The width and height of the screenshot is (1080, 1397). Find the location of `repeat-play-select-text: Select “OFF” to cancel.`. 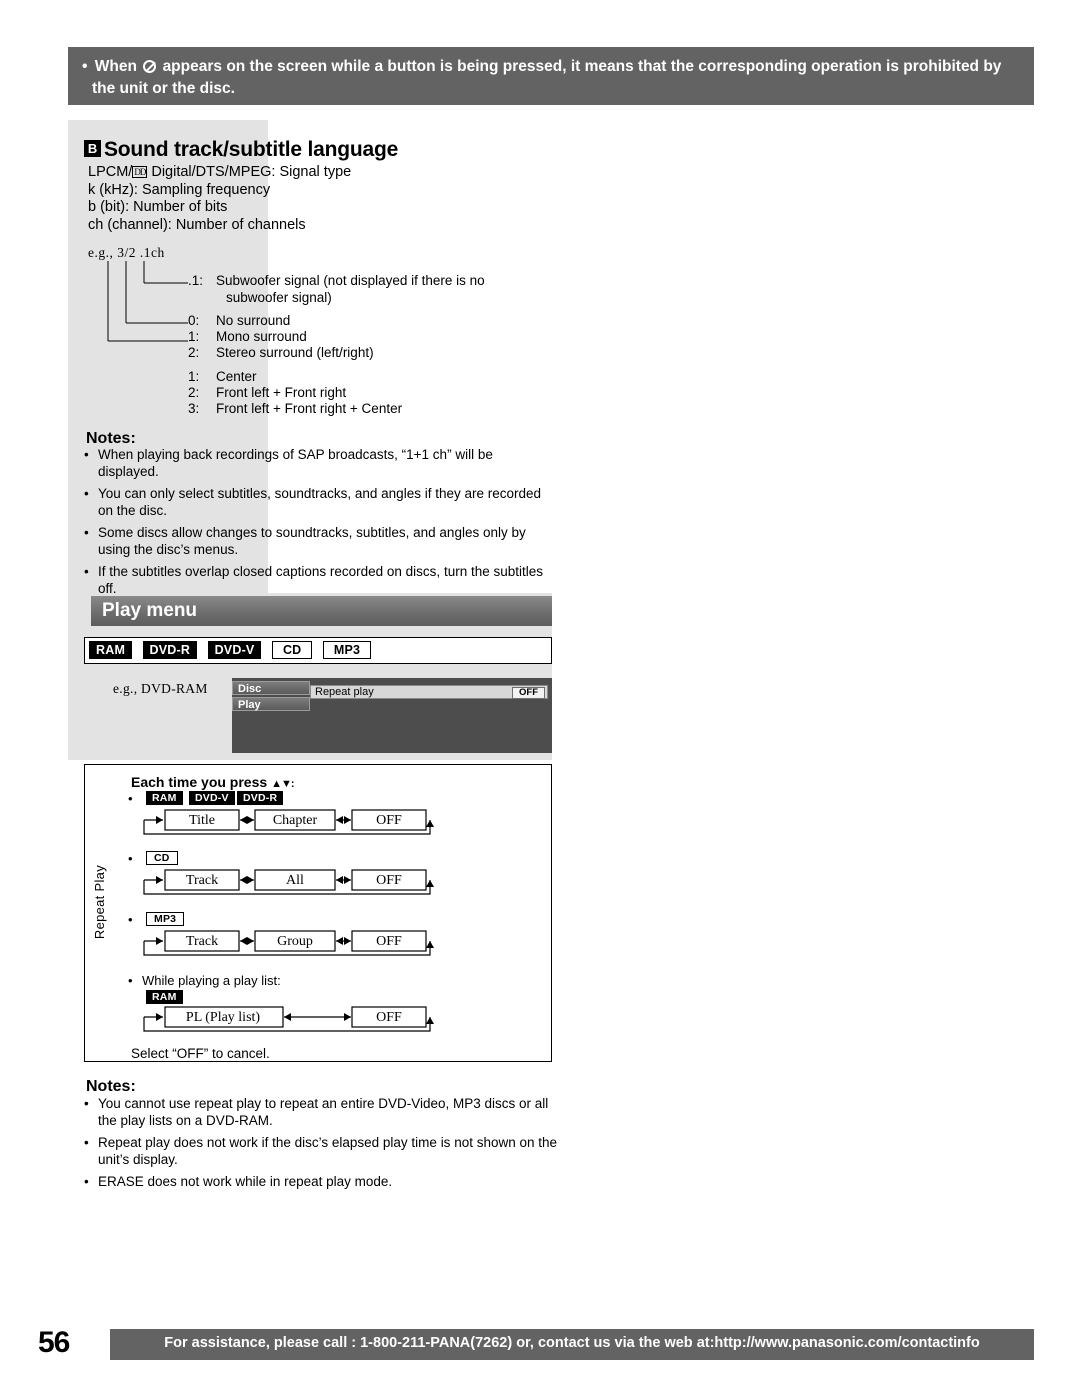

repeat-play-select-text: Select “OFF” to cancel. is located at coordinates (200, 1053).